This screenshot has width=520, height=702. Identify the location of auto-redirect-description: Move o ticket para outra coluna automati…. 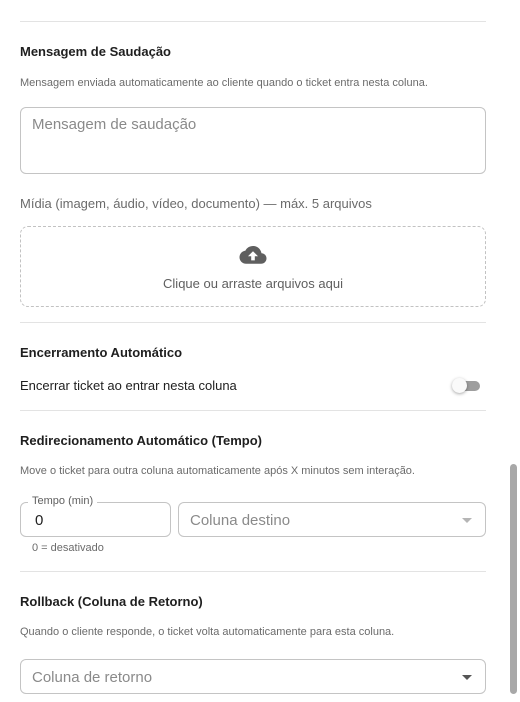
(217, 471).